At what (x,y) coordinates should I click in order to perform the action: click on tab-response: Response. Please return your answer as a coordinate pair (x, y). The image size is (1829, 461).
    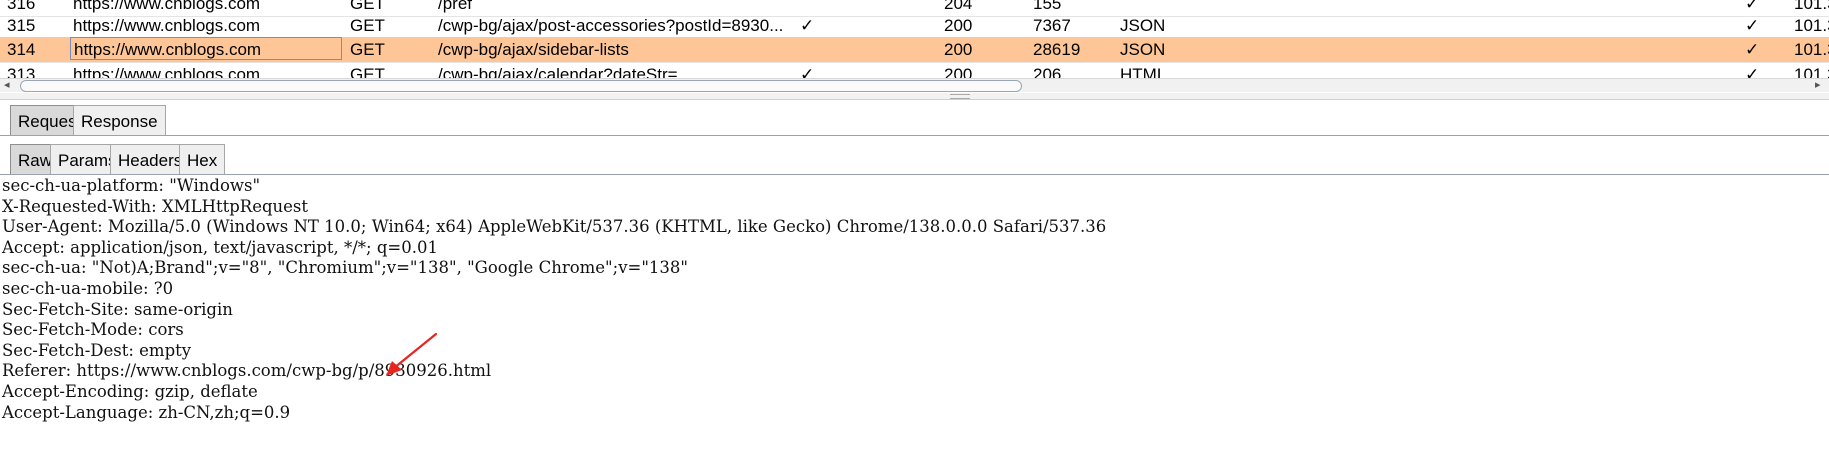
    Looking at the image, I should click on (119, 120).